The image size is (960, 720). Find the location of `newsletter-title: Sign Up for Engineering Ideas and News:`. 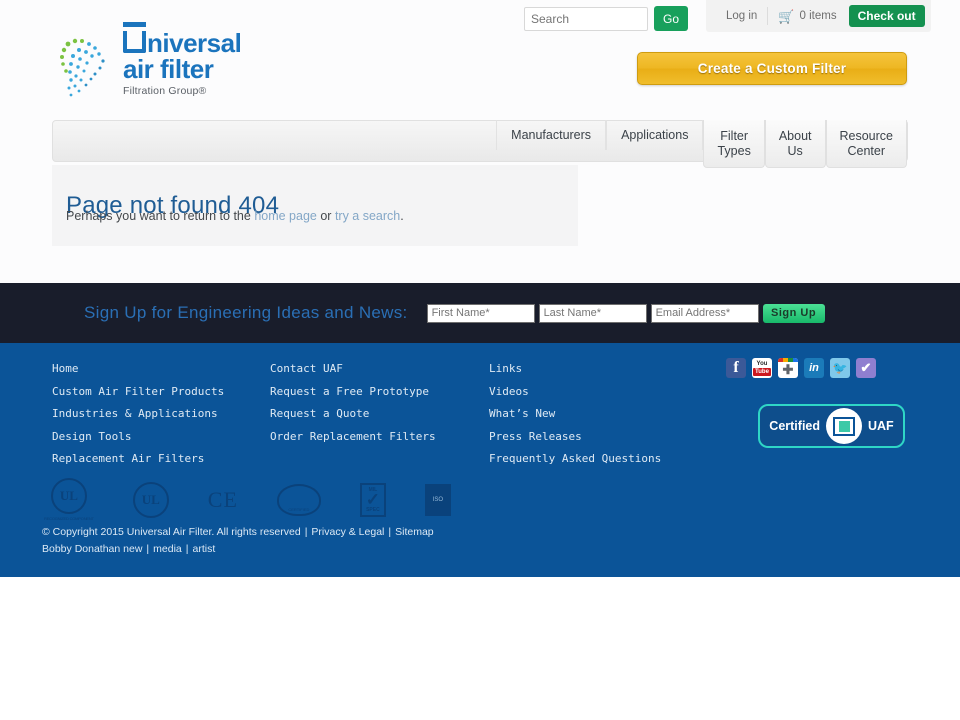

newsletter-title: Sign Up for Engineering Ideas and News: is located at coordinates (246, 312).